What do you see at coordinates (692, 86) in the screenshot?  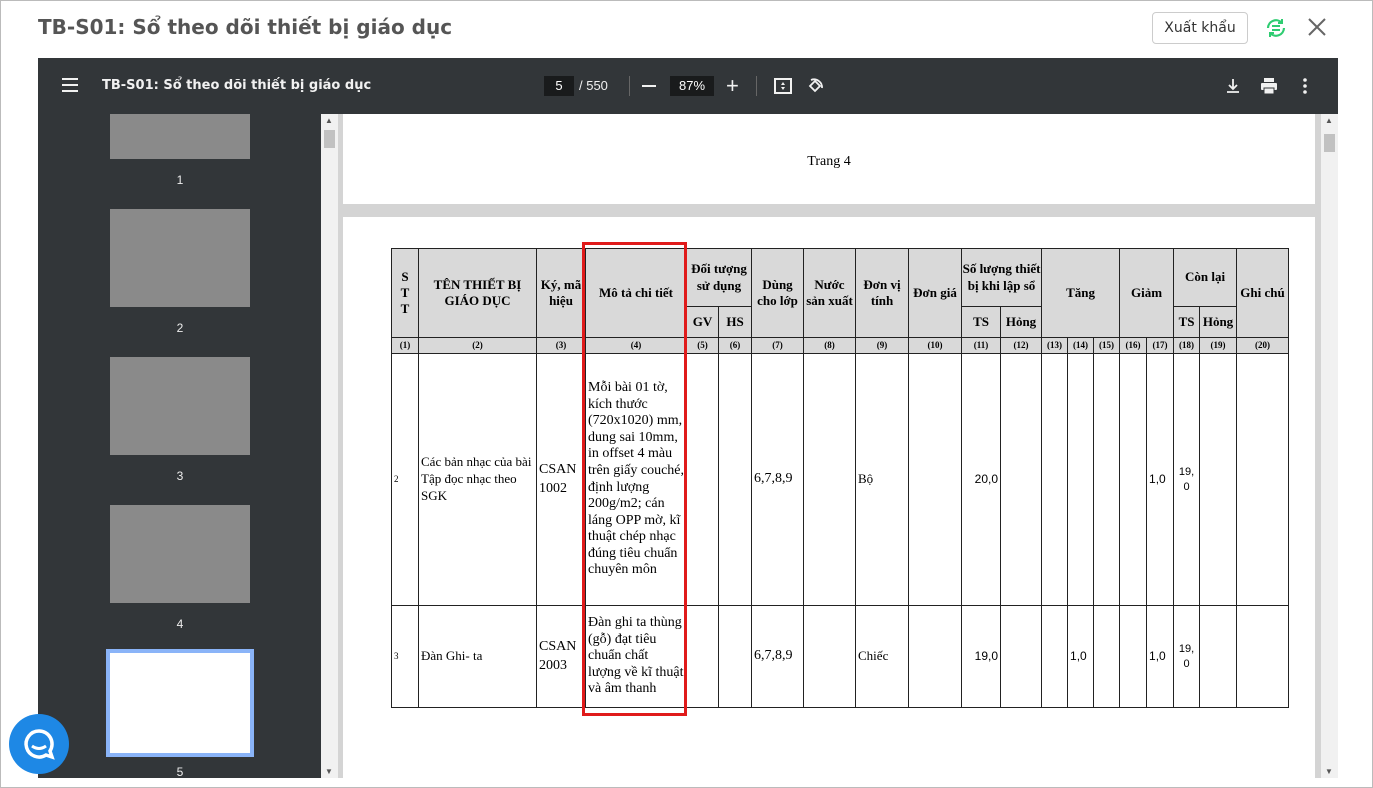 I see `zoom-input: 87%` at bounding box center [692, 86].